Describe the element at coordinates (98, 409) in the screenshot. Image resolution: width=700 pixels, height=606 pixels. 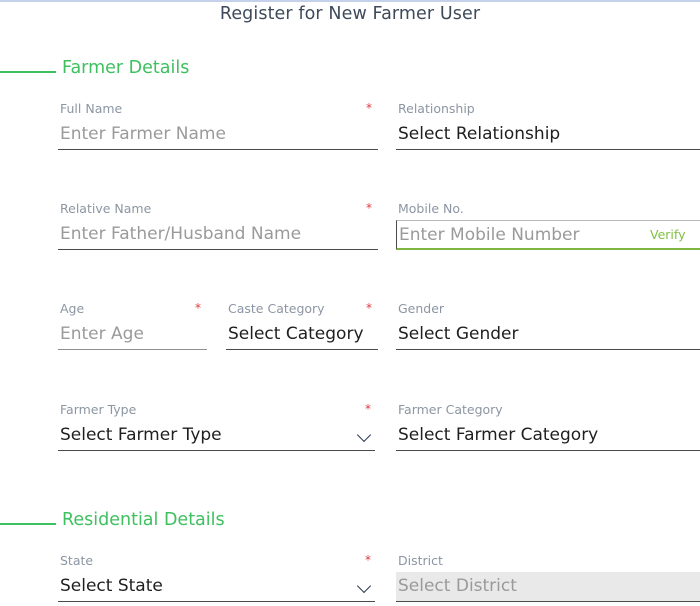
I see `farmer-type-label: Farmer Type` at that location.